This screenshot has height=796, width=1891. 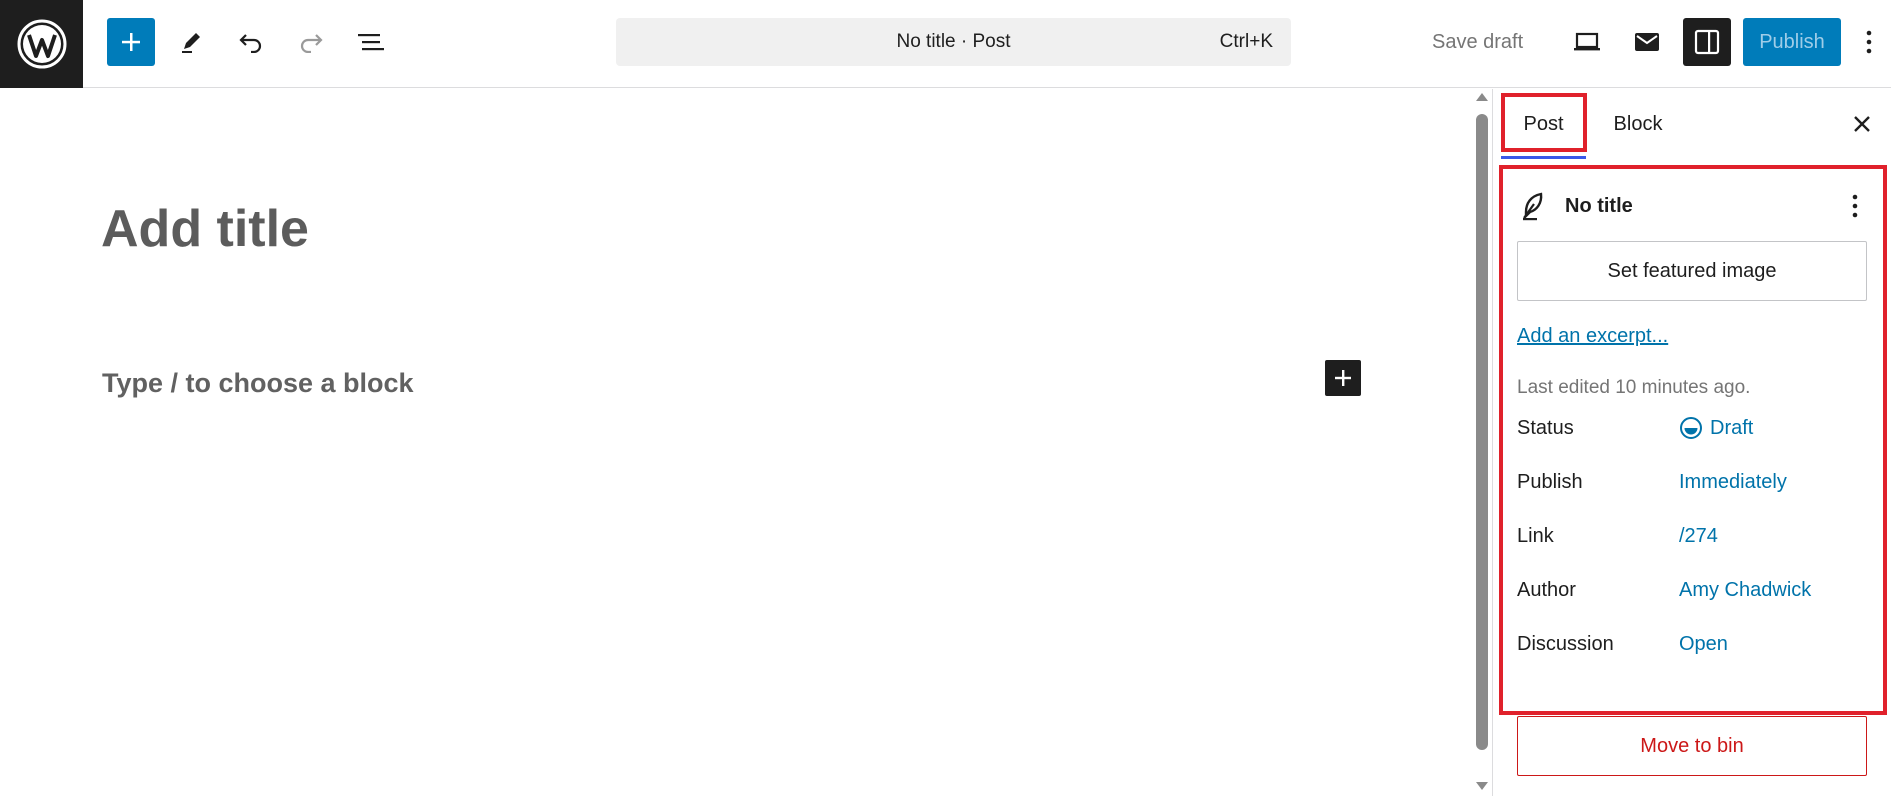 What do you see at coordinates (1698, 536) in the screenshot?
I see `permalink-value: /274` at bounding box center [1698, 536].